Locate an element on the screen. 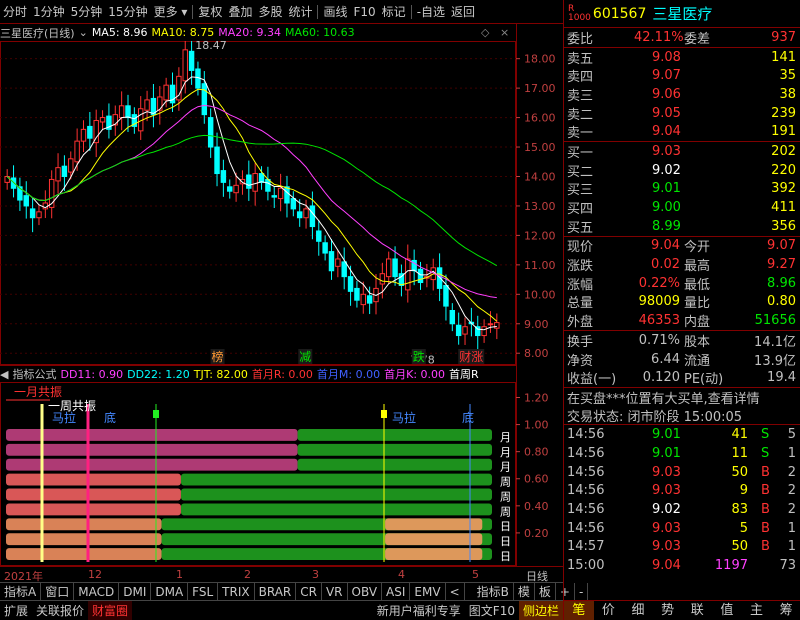  chevron-left-icon: ◀ is located at coordinates (4, 374).